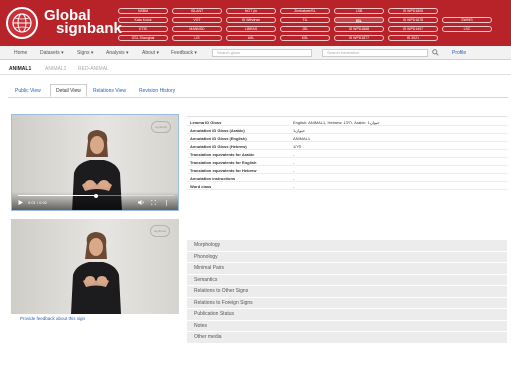  I want to click on info-value: 1חיה, so click(297, 146).